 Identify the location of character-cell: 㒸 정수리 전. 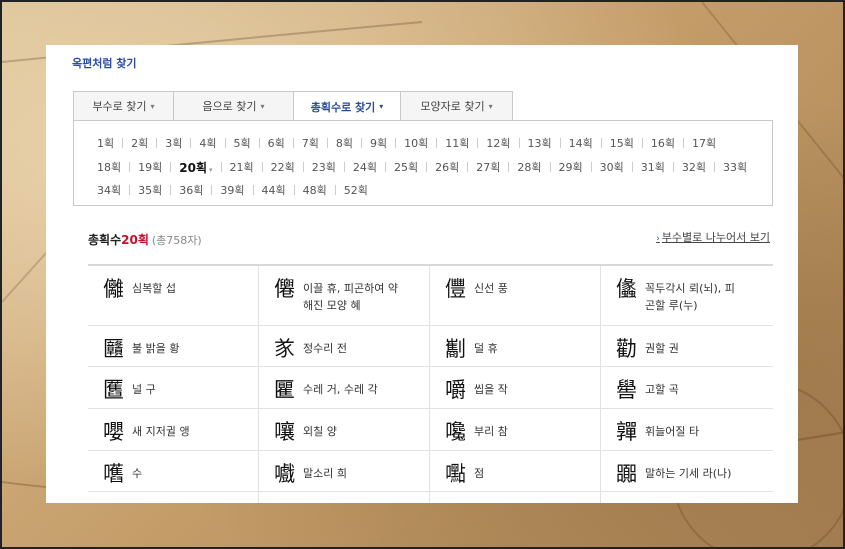
(344, 346).